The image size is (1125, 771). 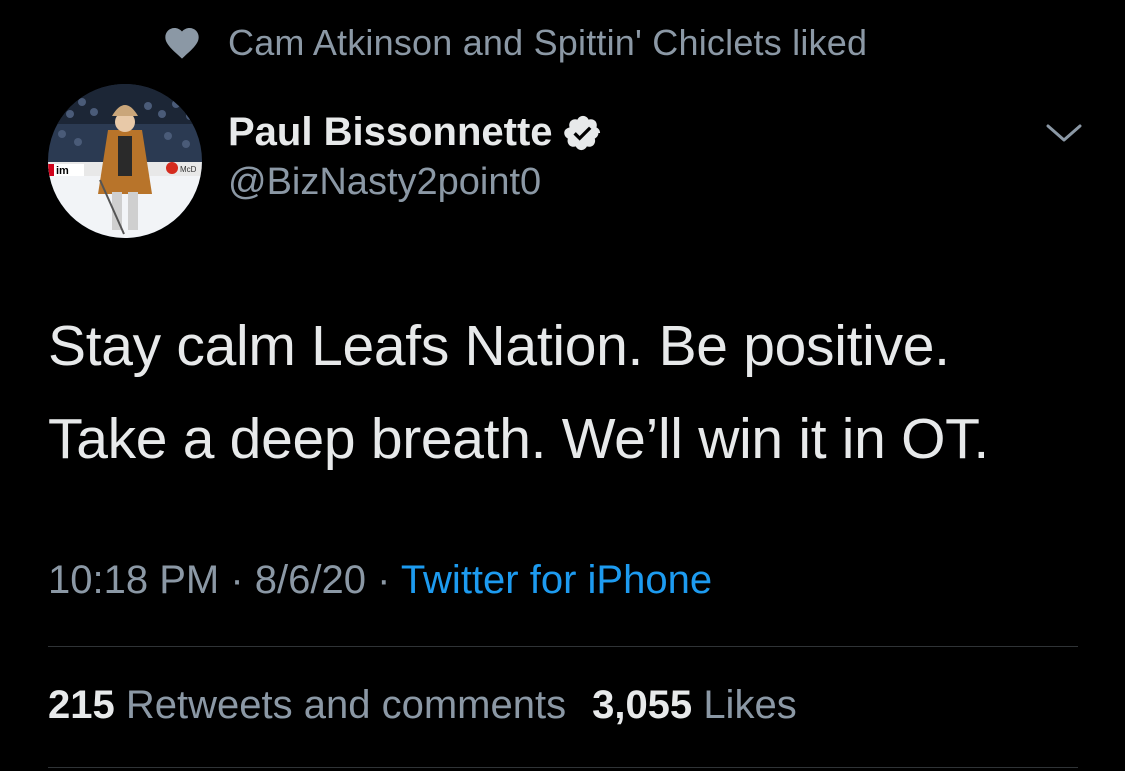 I want to click on retweets-count: 215, so click(x=81, y=705).